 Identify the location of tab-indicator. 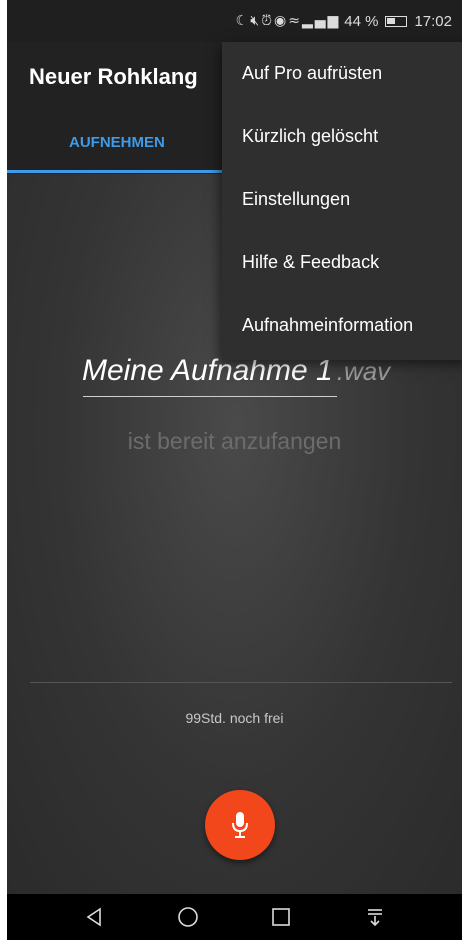
(114, 171).